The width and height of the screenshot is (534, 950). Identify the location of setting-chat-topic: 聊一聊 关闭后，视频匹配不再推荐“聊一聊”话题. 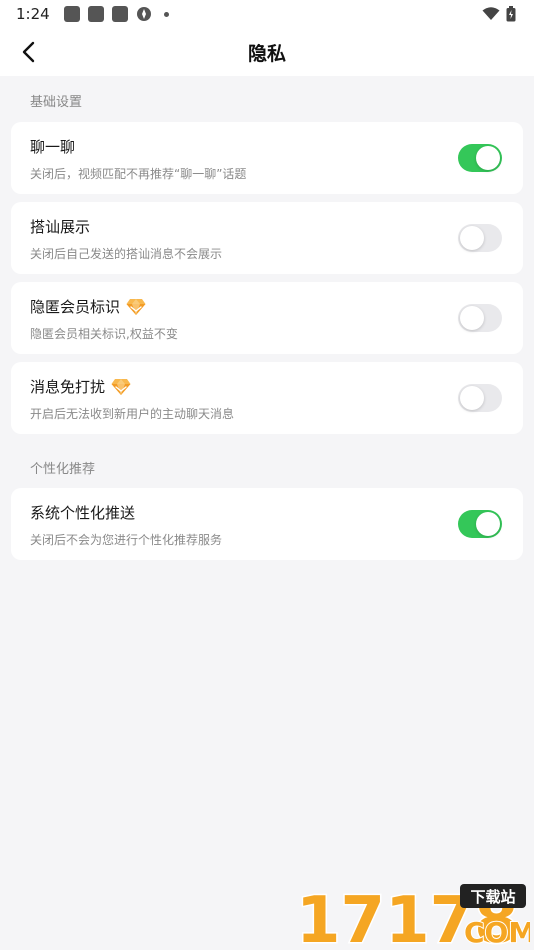
(267, 158).